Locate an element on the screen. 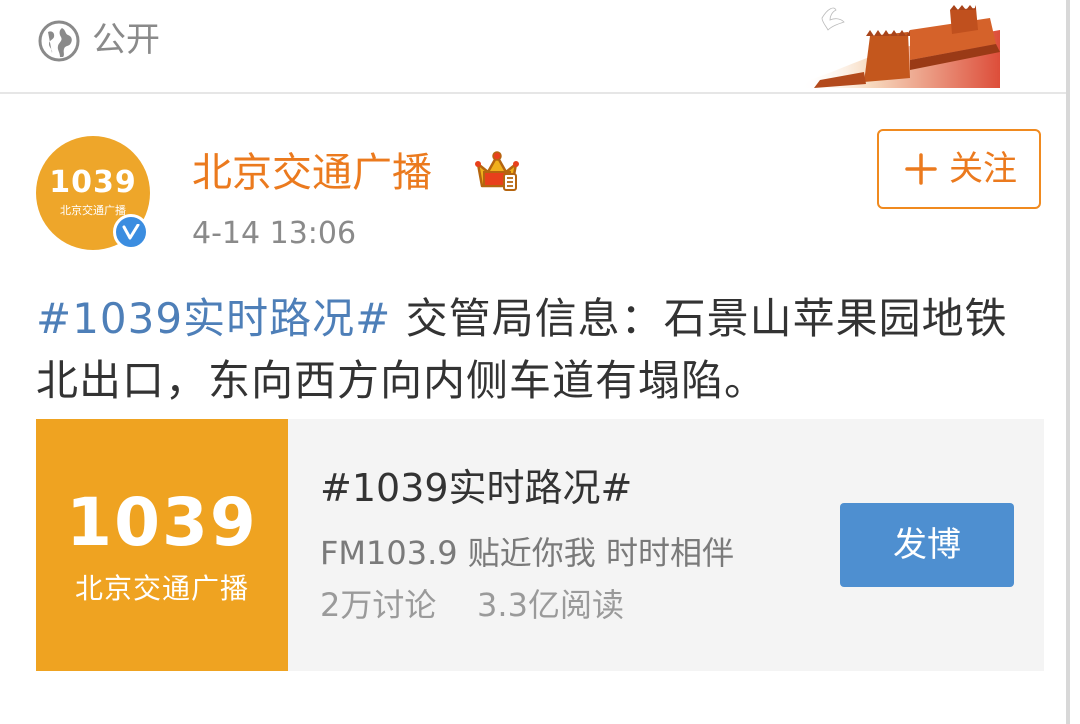  great-wall-decoration is located at coordinates (900, 46).